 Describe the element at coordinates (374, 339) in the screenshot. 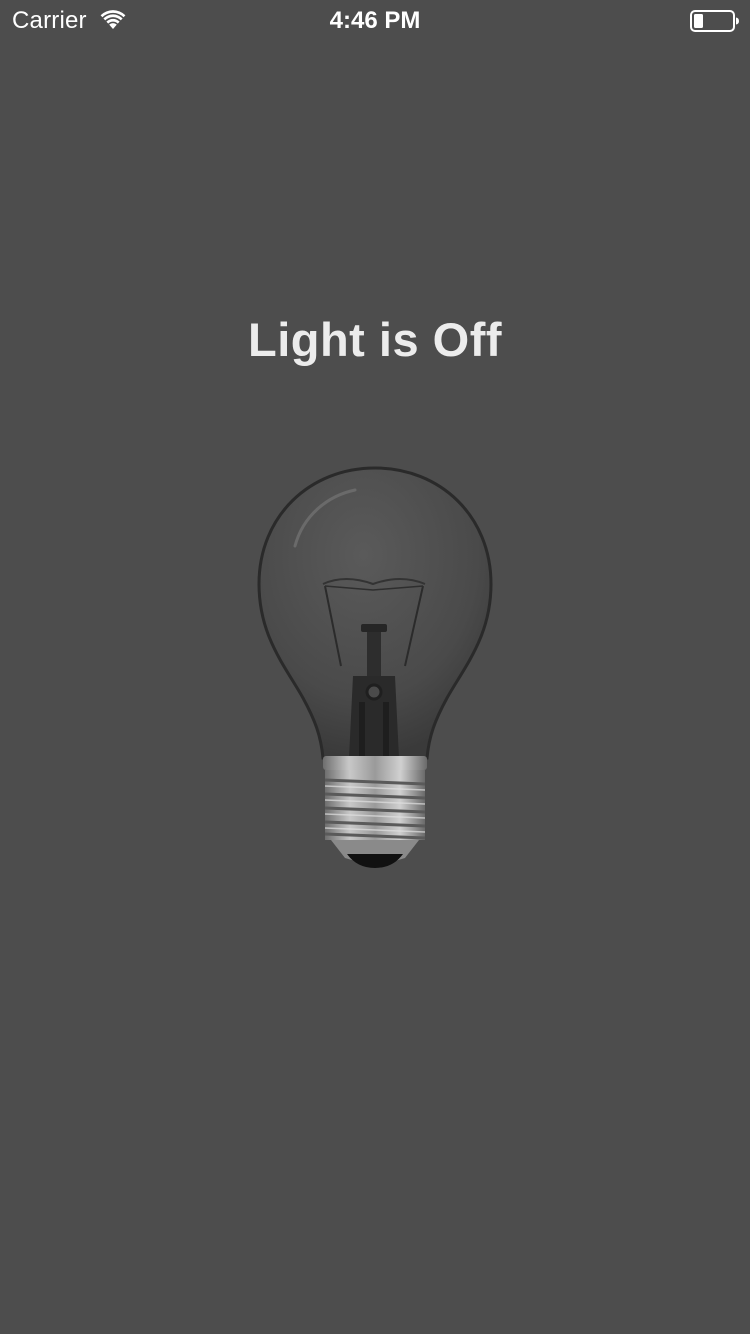

I see `light-status-title: Light is Off` at that location.